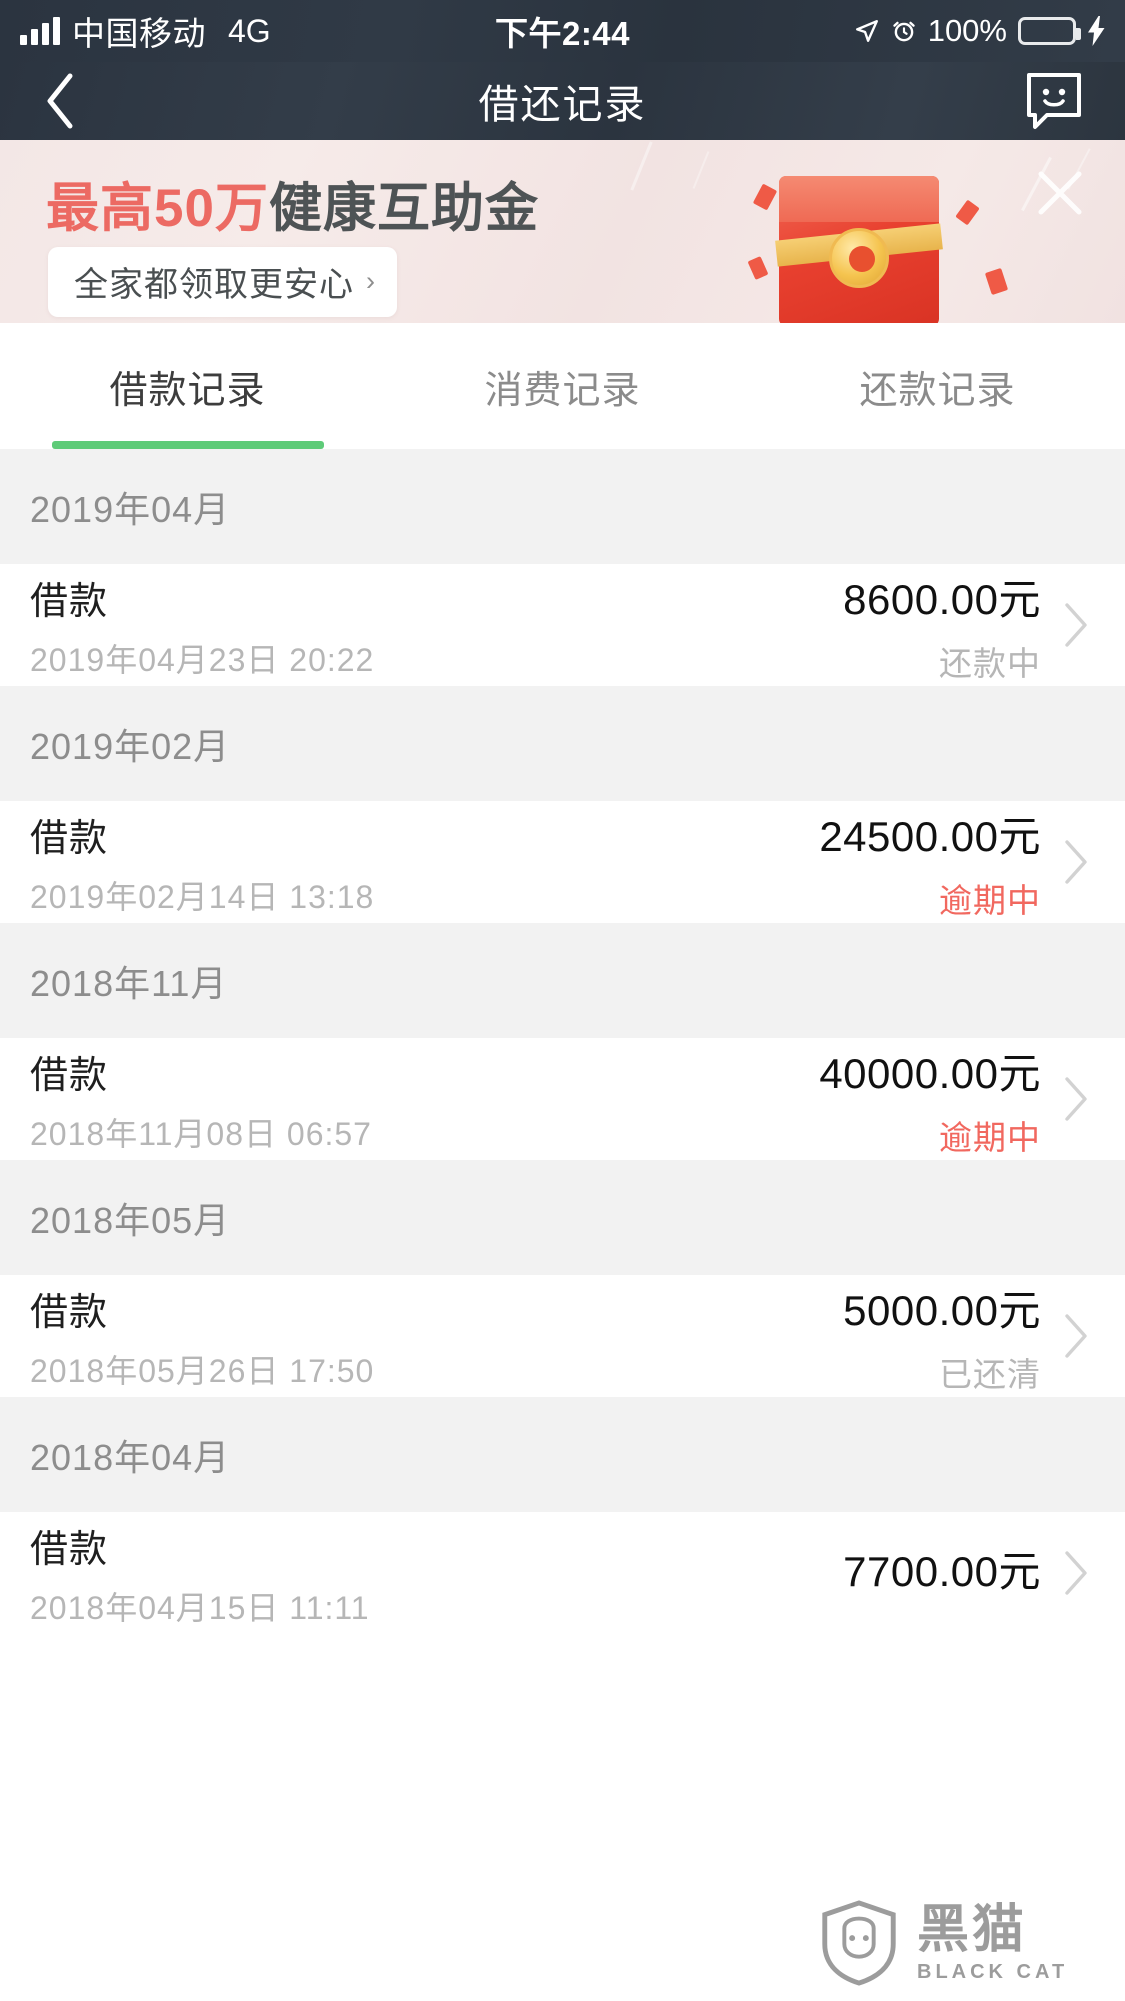  I want to click on tab-spending-records: 消费记录, so click(562, 386).